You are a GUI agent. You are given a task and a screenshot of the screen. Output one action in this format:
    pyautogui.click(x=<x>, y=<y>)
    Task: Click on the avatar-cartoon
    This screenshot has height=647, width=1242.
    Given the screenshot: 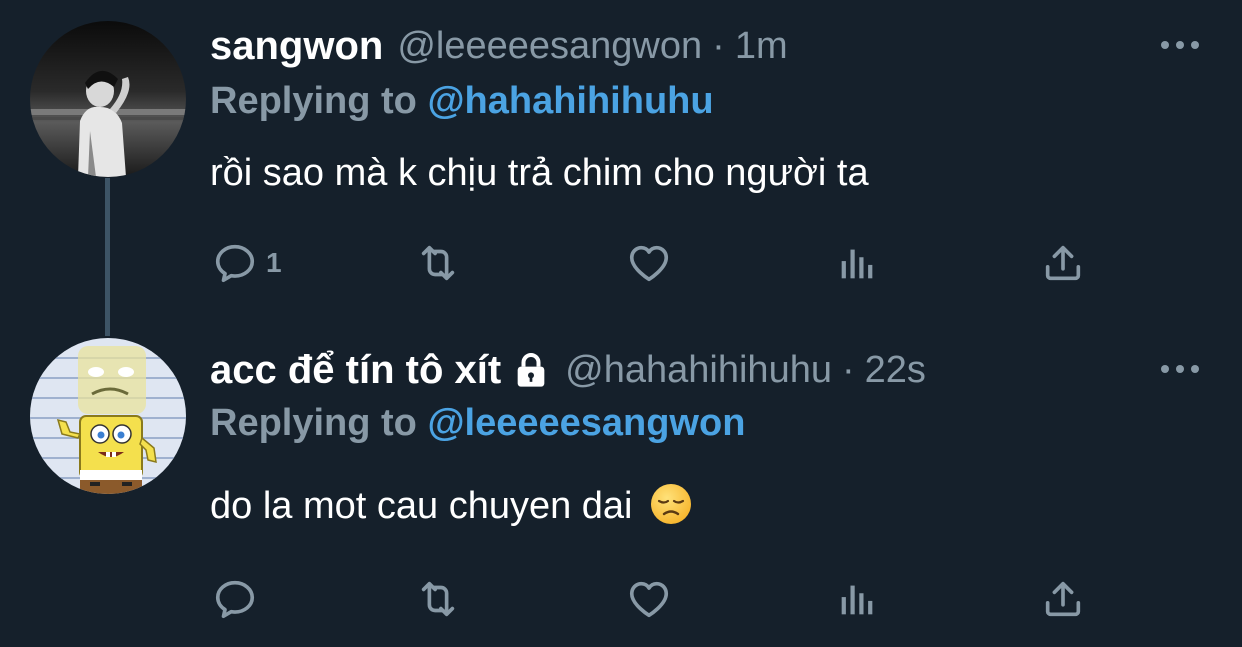 What is the action you would take?
    pyautogui.click(x=108, y=416)
    